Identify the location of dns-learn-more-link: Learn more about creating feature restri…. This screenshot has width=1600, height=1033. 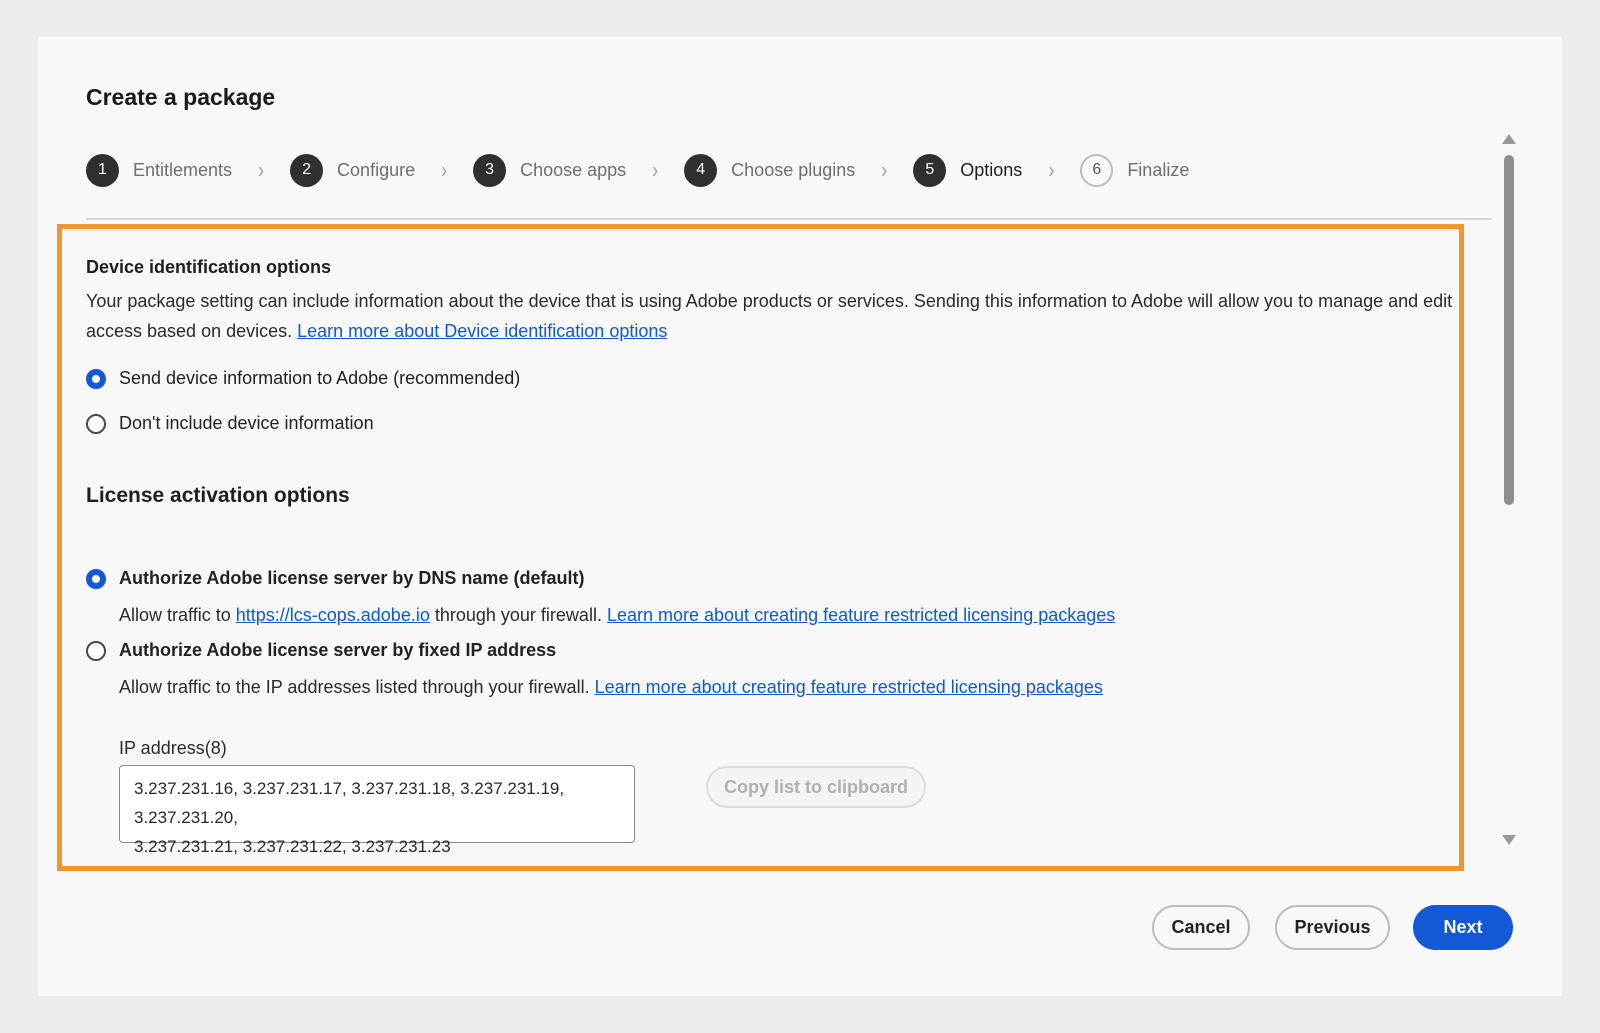
(861, 615).